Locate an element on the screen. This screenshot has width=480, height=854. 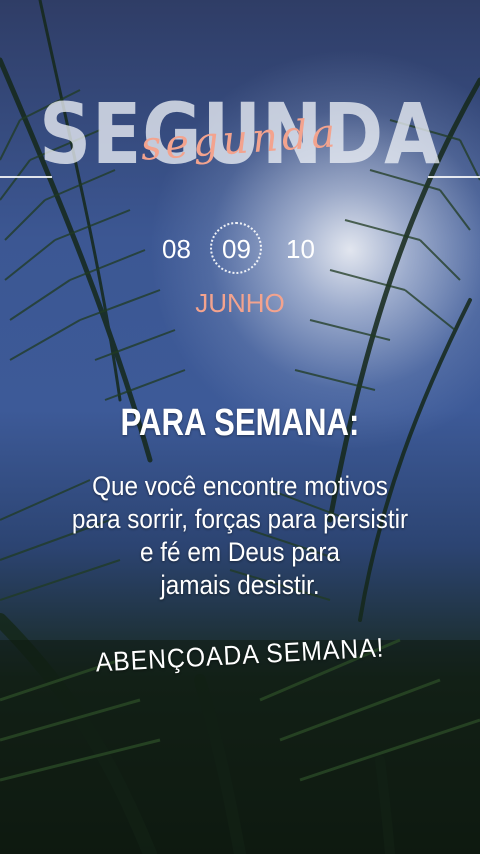
message-line: Que você encontre motivos is located at coordinates (240, 486).